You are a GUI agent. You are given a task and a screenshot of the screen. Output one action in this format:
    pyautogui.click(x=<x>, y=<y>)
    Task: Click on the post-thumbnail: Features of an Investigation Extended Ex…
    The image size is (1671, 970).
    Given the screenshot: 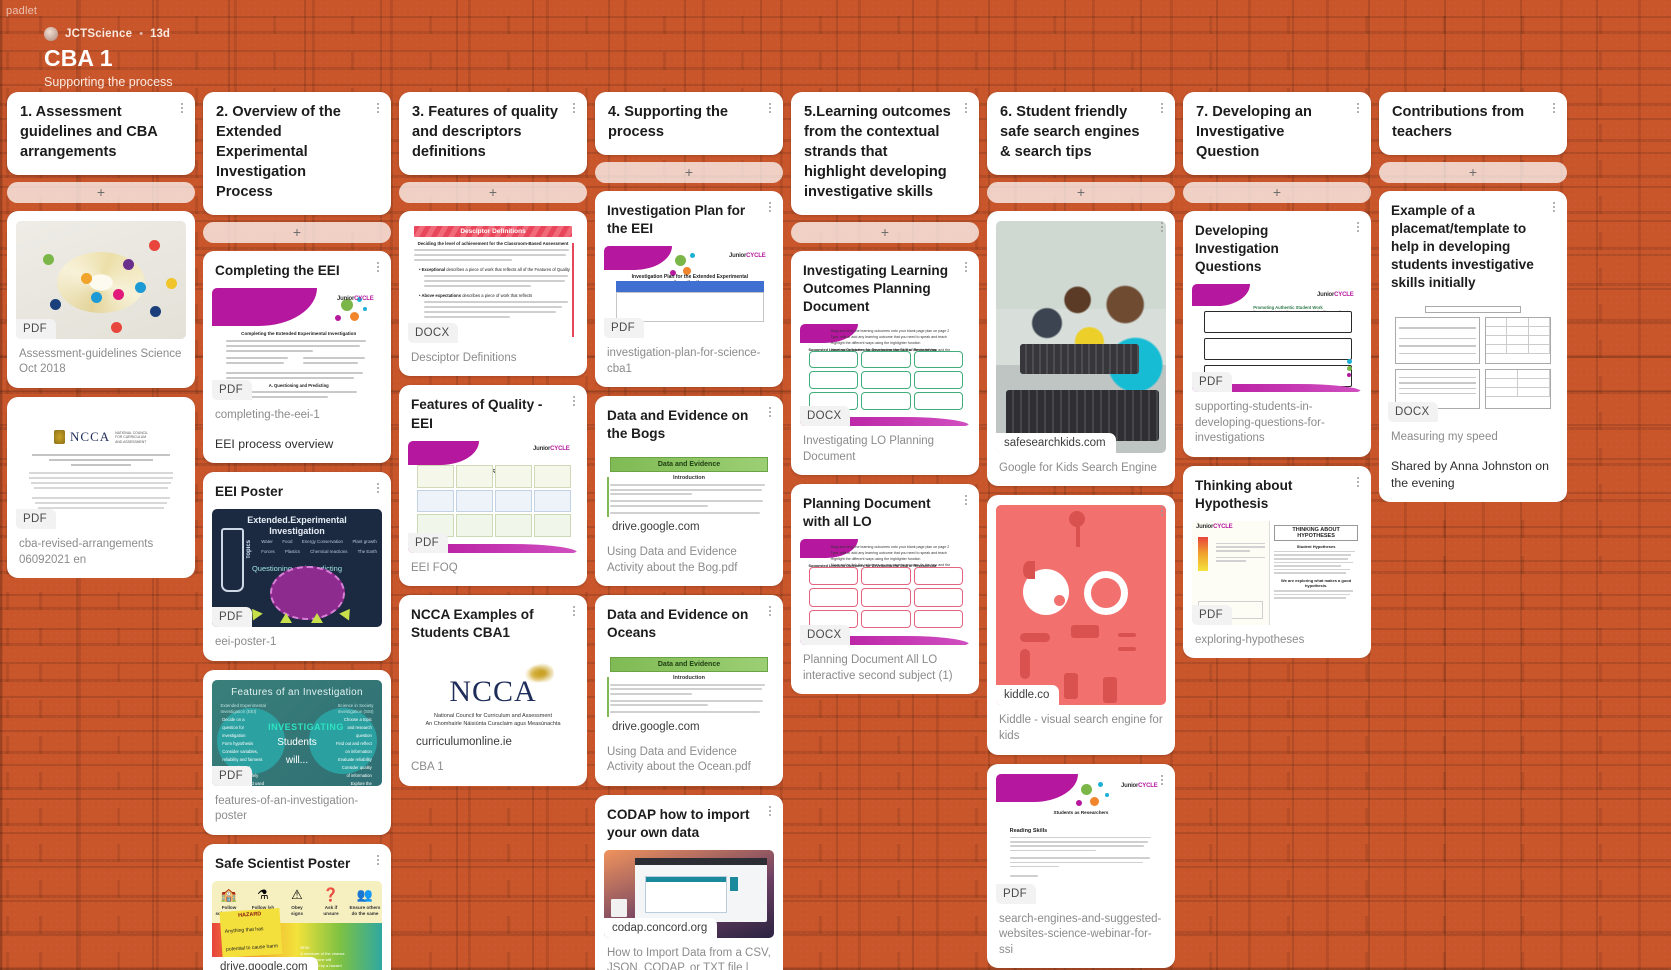 What is the action you would take?
    pyautogui.click(x=297, y=732)
    